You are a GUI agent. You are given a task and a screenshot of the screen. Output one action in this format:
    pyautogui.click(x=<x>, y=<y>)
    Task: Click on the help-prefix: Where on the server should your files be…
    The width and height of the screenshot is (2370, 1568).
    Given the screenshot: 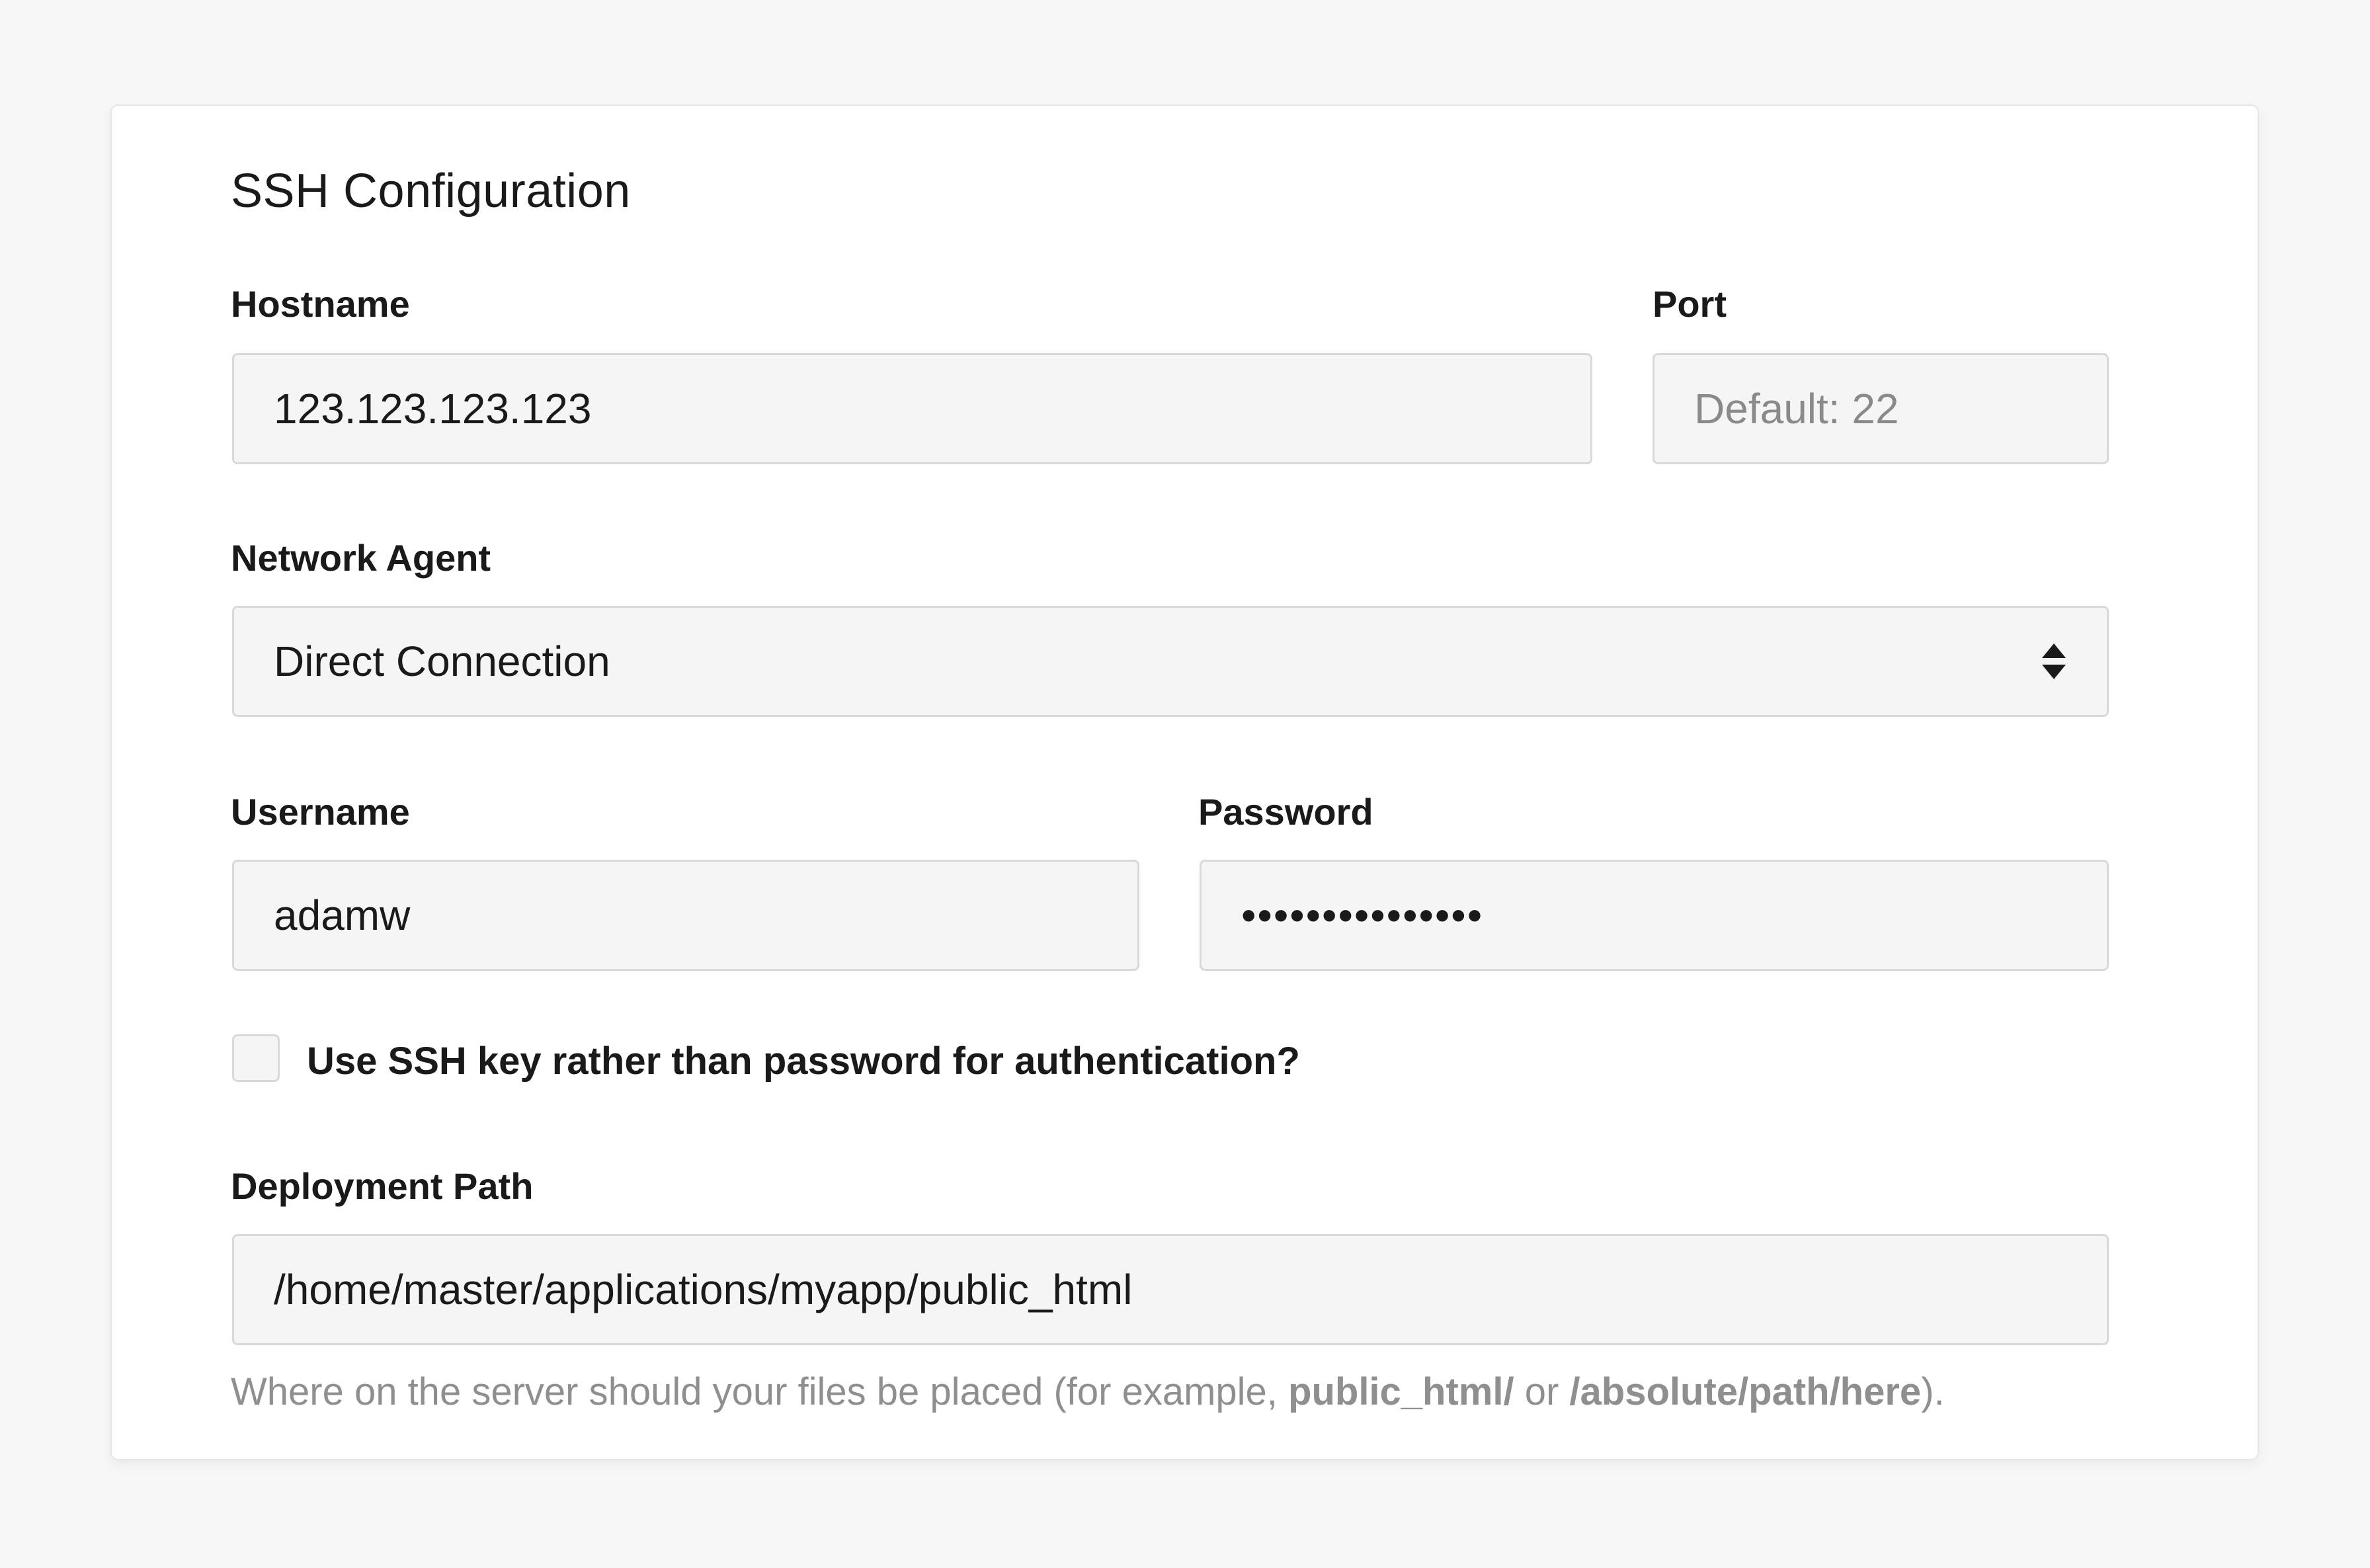 What is the action you would take?
    pyautogui.click(x=760, y=1391)
    